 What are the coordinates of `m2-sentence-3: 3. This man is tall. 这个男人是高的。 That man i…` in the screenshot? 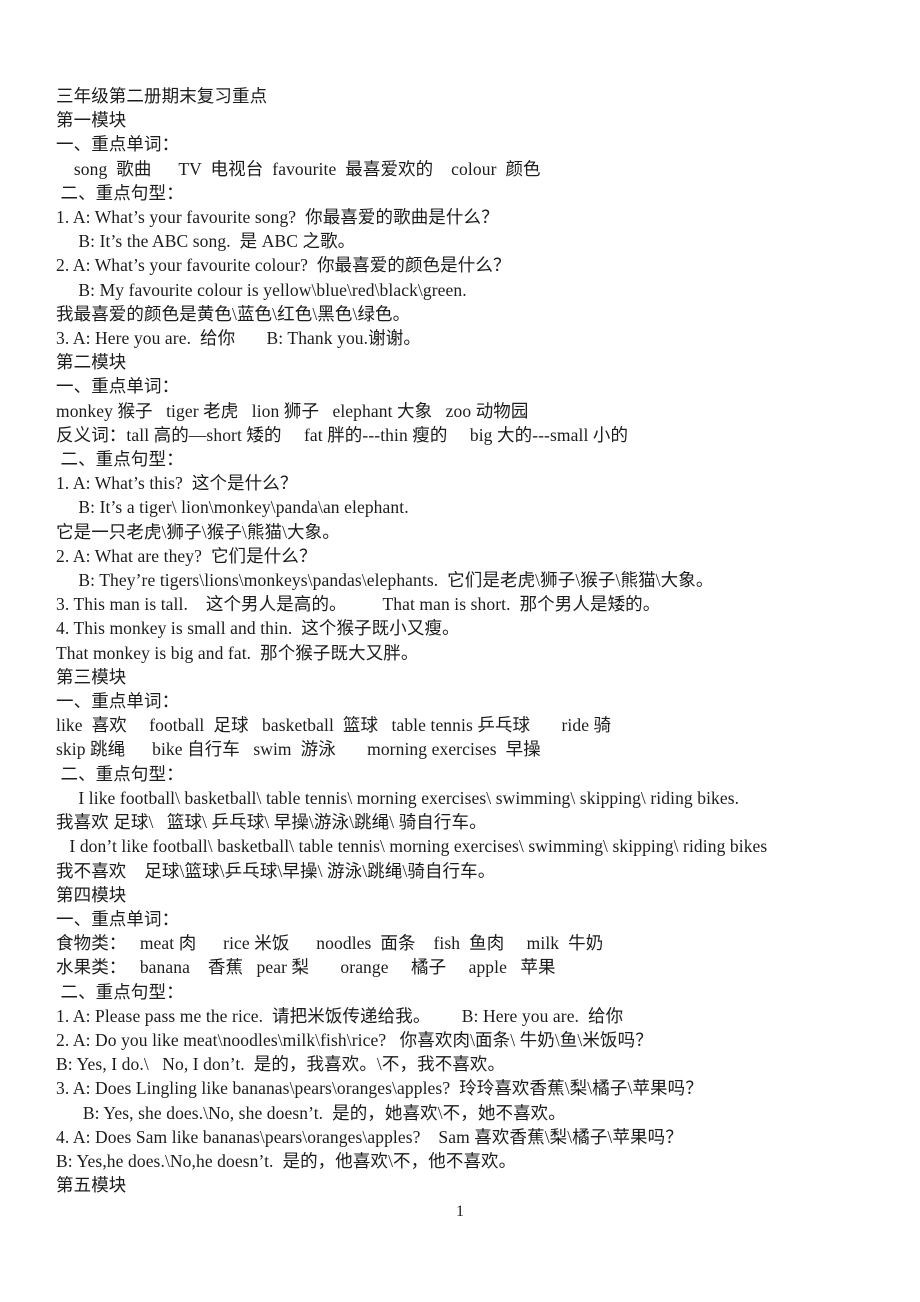 It's located at (358, 604).